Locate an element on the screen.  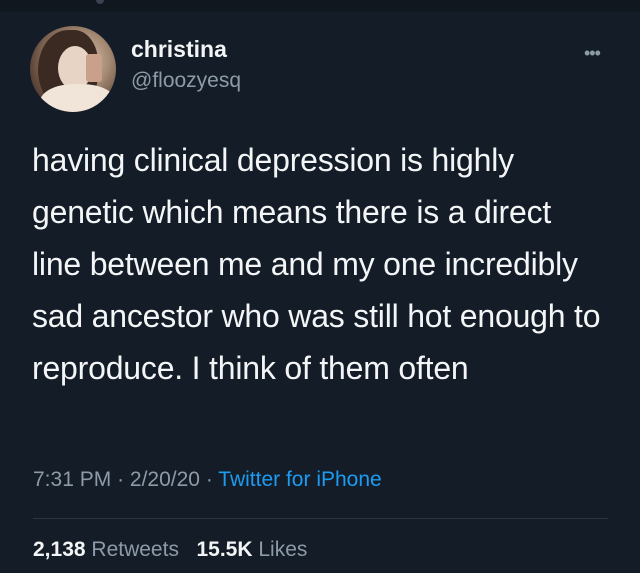
display-name: christina is located at coordinates (179, 49).